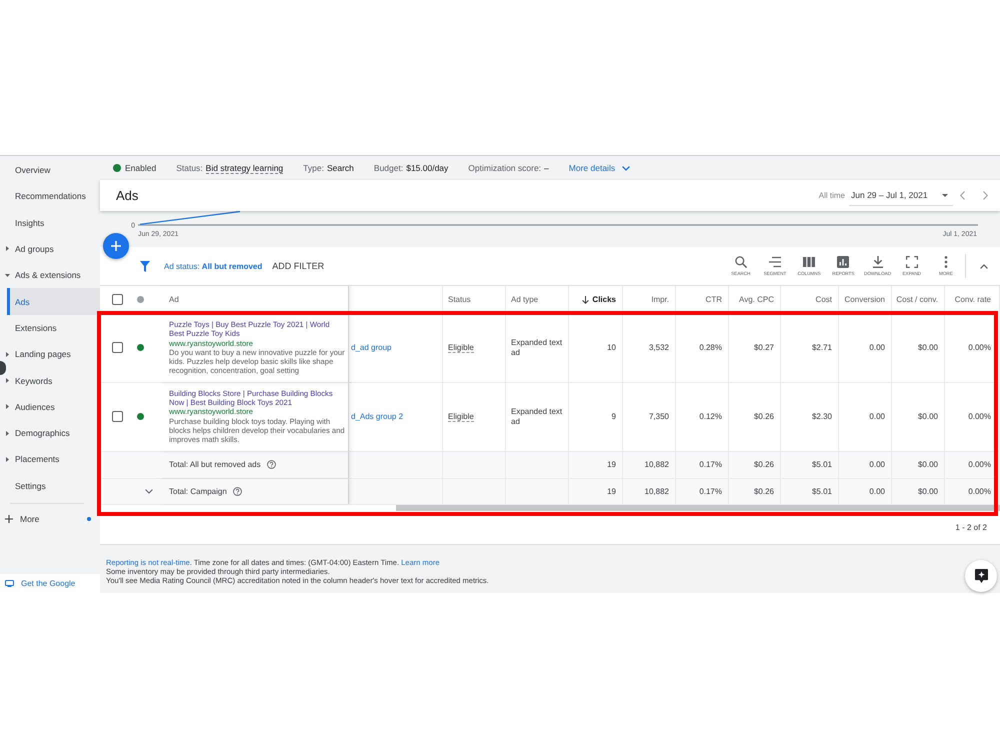 This screenshot has width=1000, height=750. What do you see at coordinates (809, 262) in the screenshot?
I see `columns-icon` at bounding box center [809, 262].